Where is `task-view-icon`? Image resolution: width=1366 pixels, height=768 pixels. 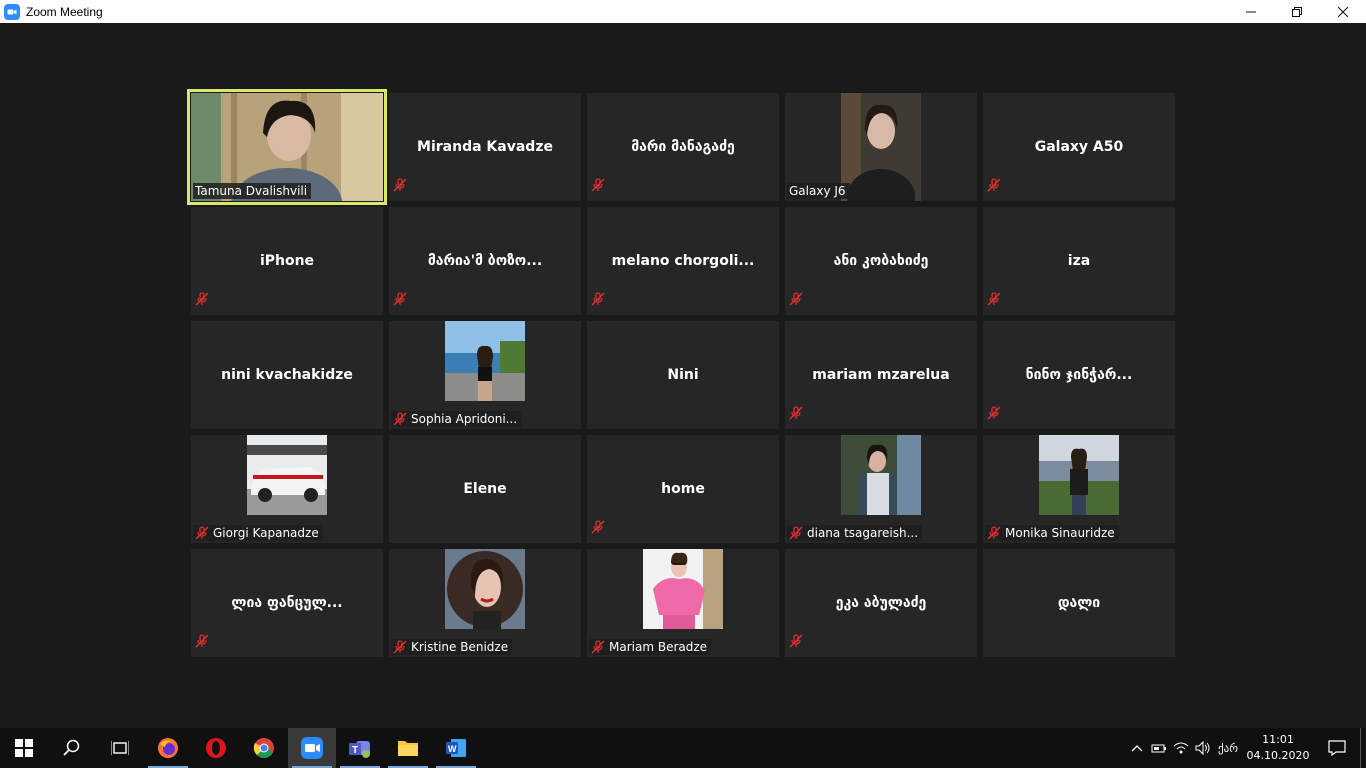
task-view-icon is located at coordinates (120, 748).